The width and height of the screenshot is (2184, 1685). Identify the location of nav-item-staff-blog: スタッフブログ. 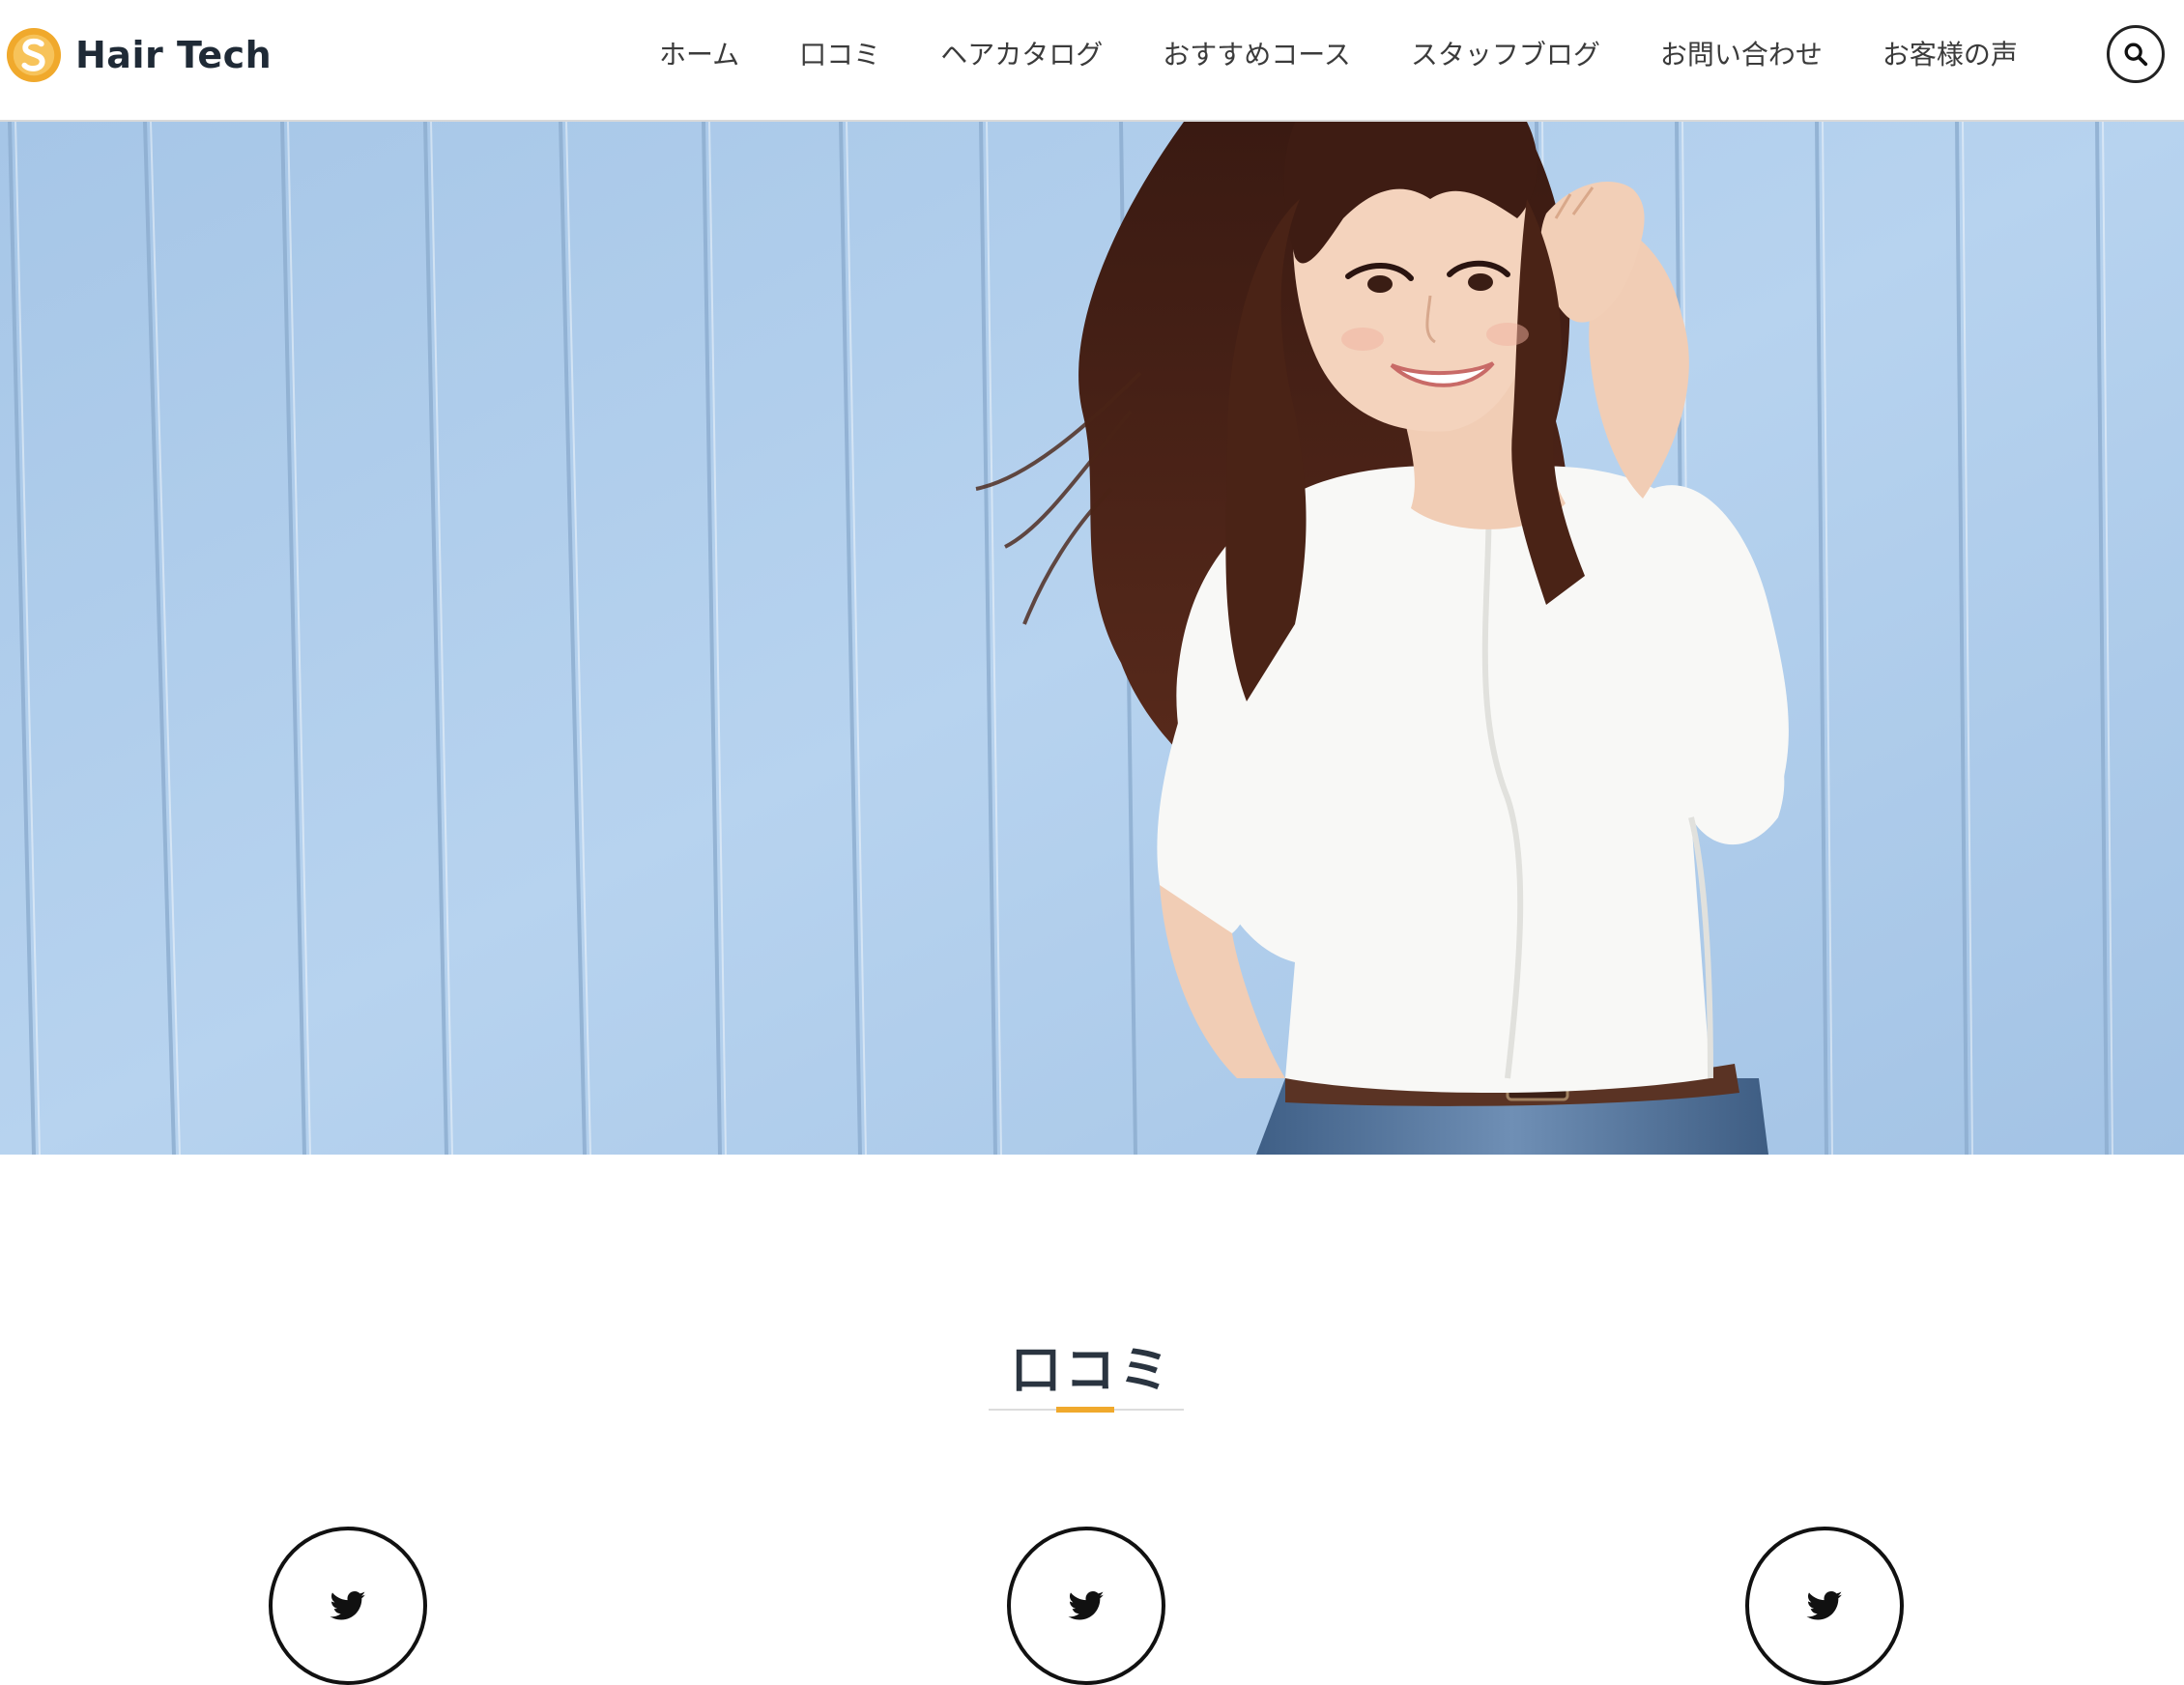
(1506, 53).